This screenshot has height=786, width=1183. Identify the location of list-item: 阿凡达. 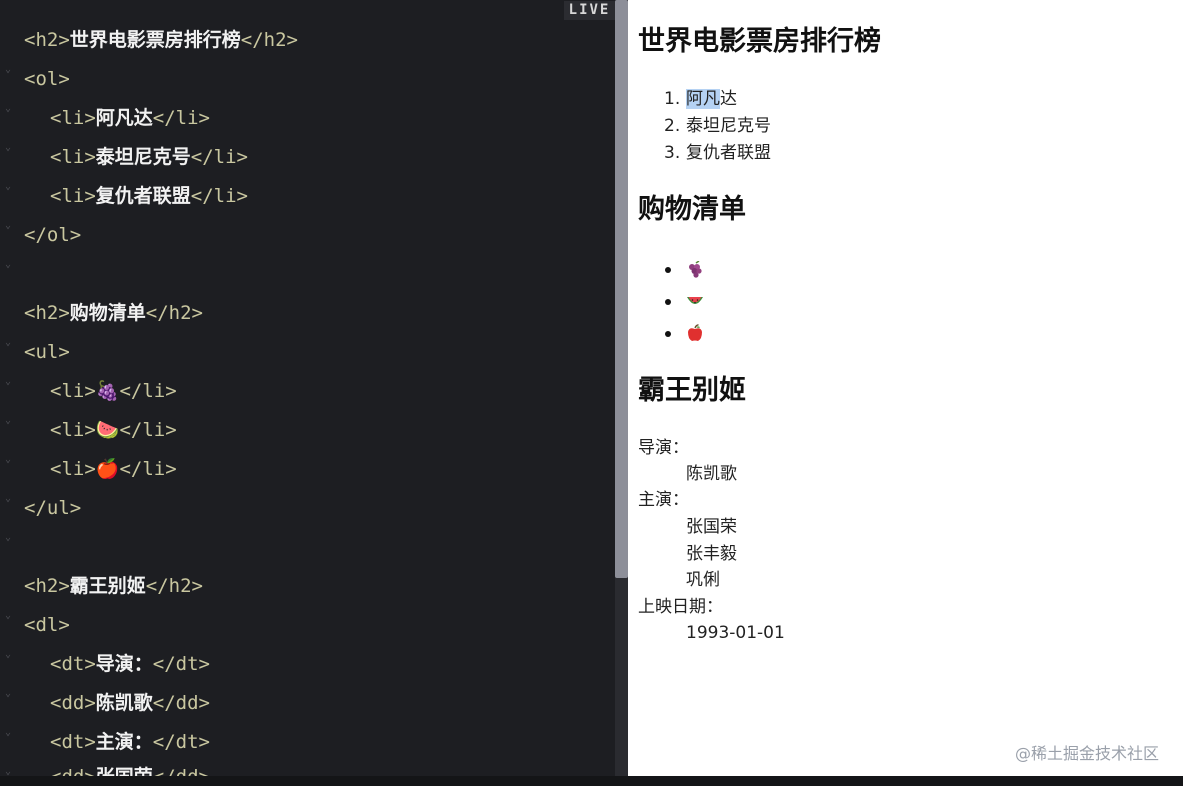
(711, 99).